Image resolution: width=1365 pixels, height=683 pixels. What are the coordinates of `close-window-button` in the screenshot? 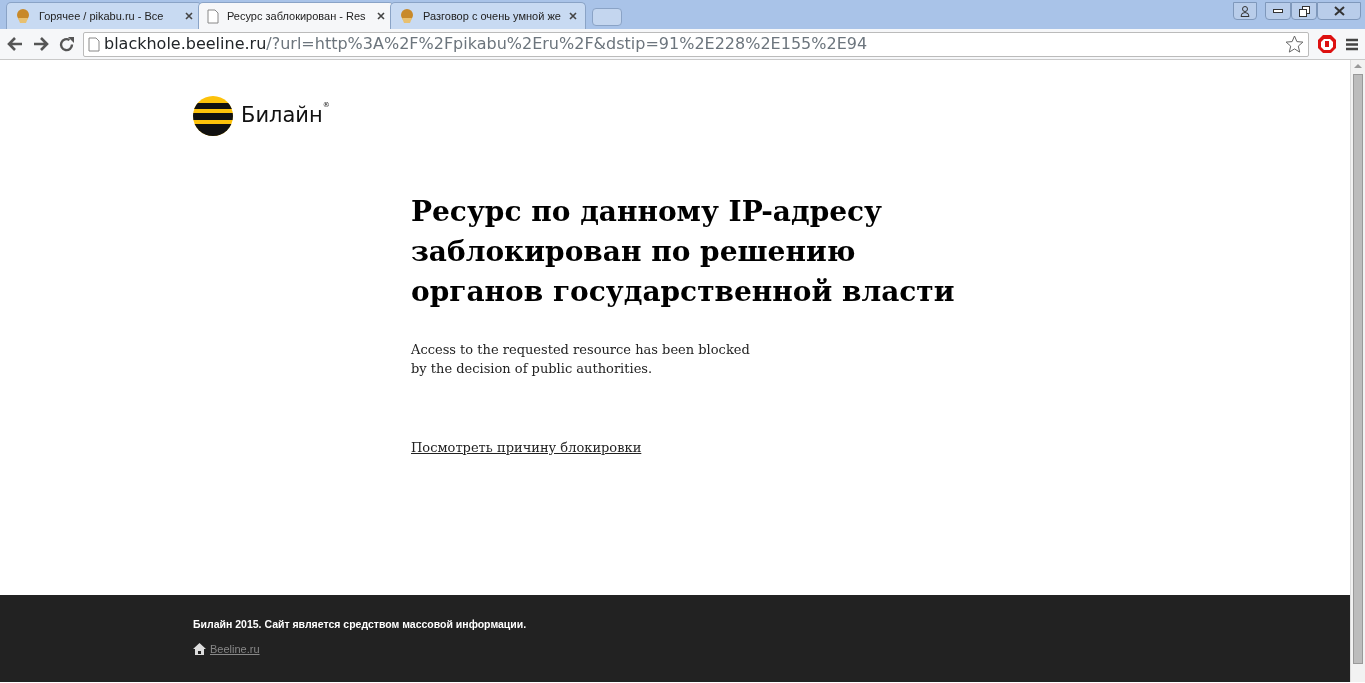 It's located at (1339, 11).